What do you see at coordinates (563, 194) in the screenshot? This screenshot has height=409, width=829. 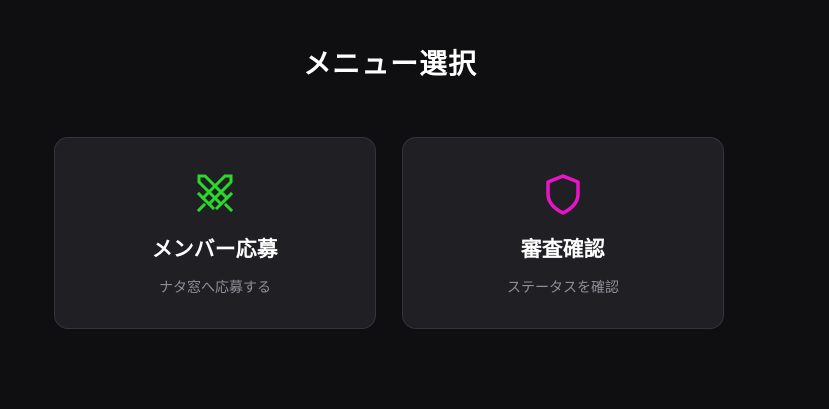 I see `shield-icon` at bounding box center [563, 194].